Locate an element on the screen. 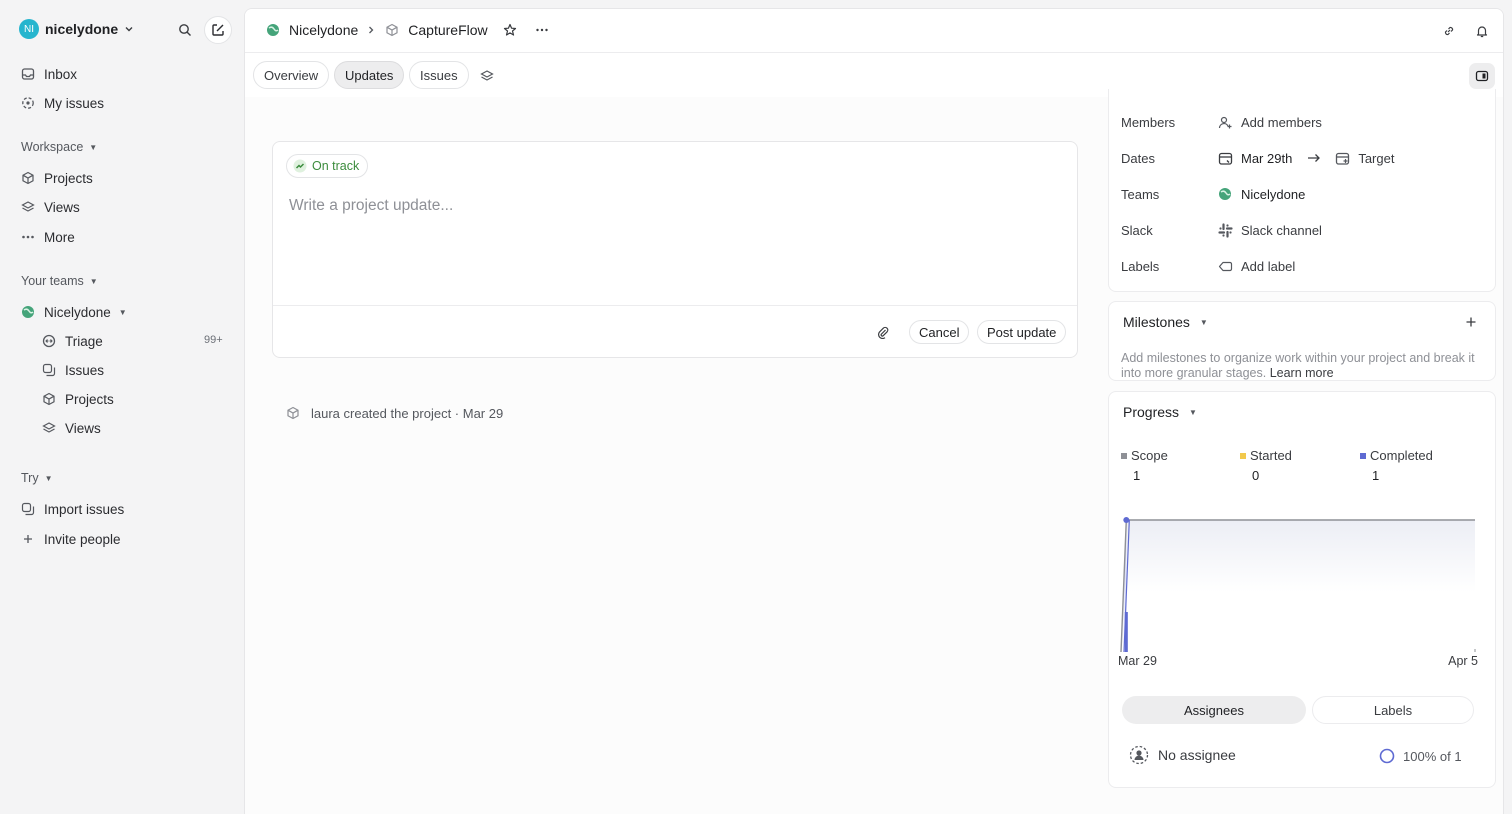 This screenshot has width=1512, height=814. sidebar-item-label: Views is located at coordinates (83, 428).